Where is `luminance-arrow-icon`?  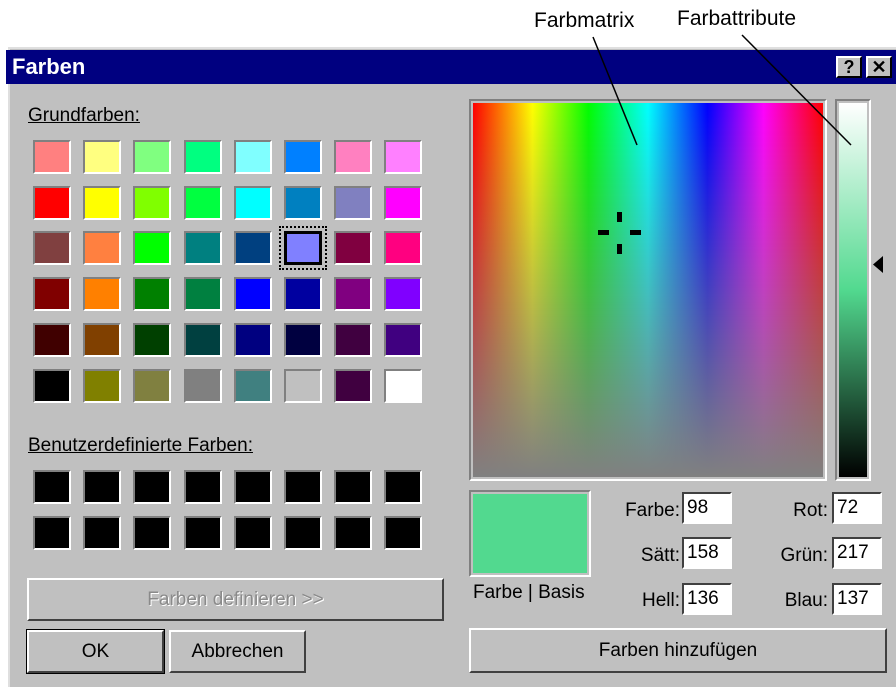
luminance-arrow-icon is located at coordinates (878, 265).